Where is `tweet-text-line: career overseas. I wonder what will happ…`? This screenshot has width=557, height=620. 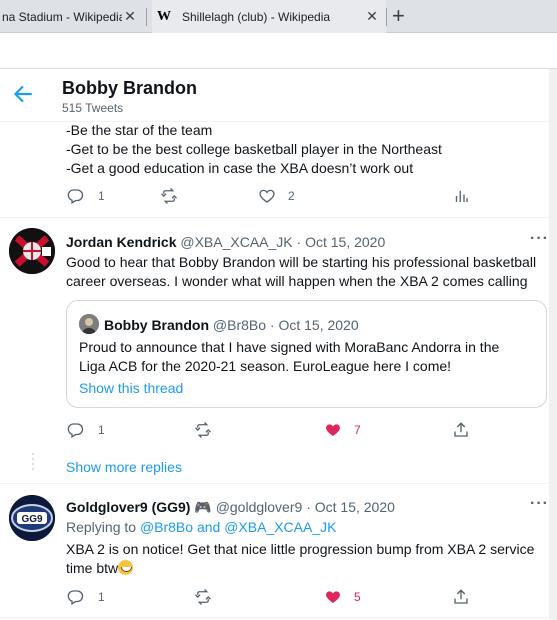 tweet-text-line: career overseas. I wonder what will happ… is located at coordinates (297, 281).